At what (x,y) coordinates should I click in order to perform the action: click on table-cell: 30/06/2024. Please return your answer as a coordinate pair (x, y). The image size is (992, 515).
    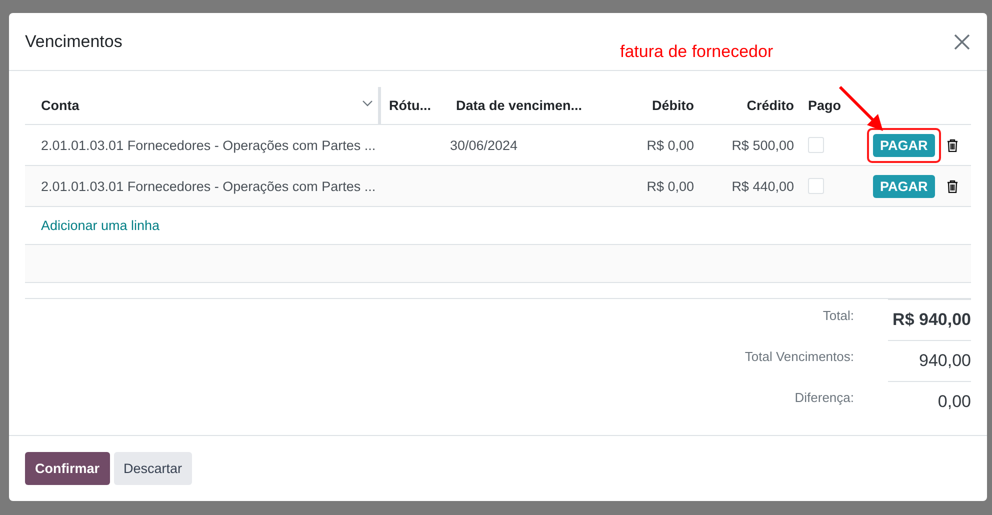
    Looking at the image, I should click on (484, 145).